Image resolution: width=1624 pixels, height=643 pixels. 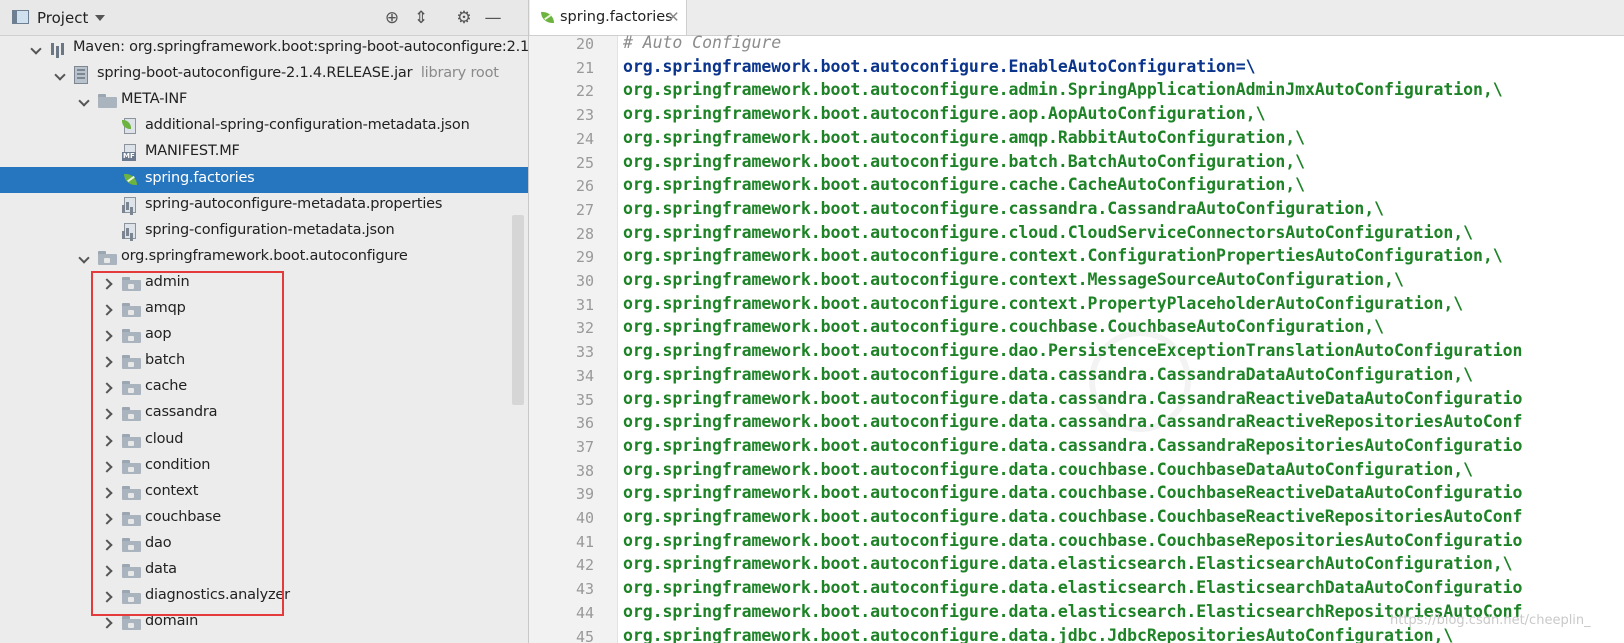 What do you see at coordinates (264, 467) in the screenshot?
I see `tree-row: condition` at bounding box center [264, 467].